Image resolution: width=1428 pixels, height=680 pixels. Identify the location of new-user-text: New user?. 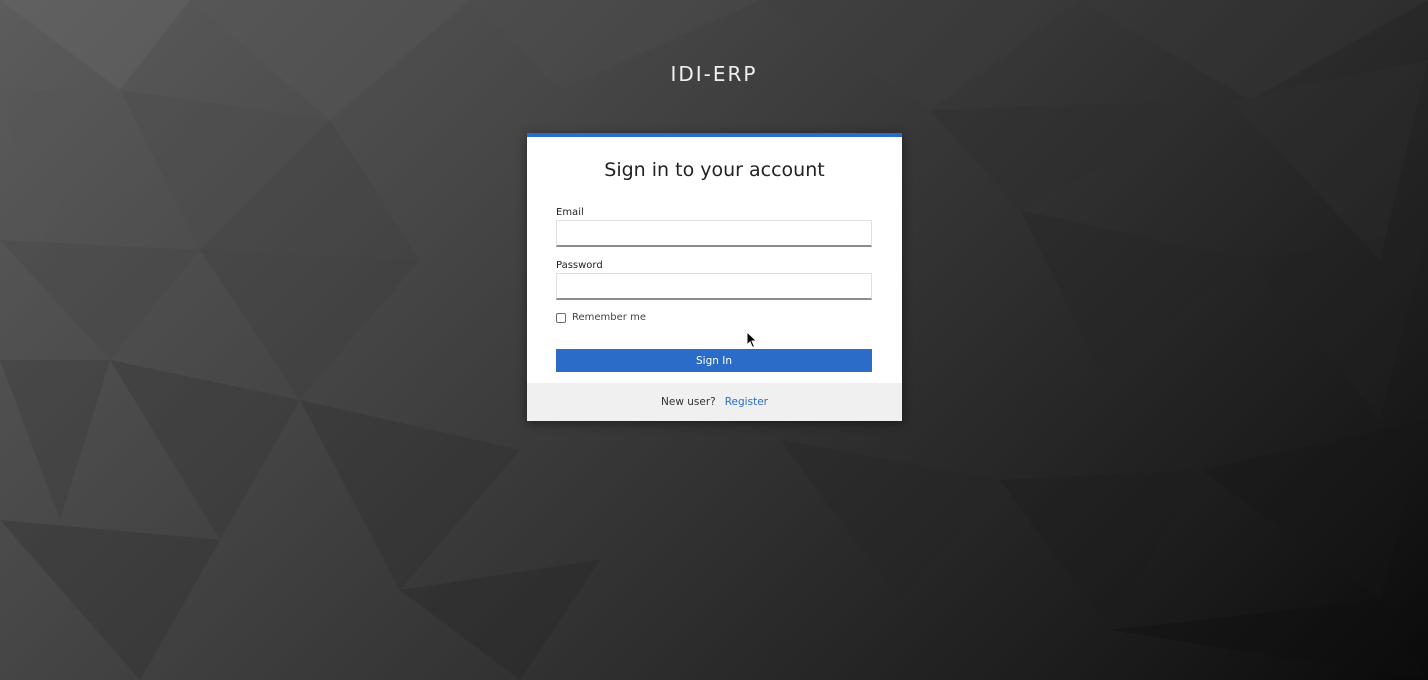
(688, 402).